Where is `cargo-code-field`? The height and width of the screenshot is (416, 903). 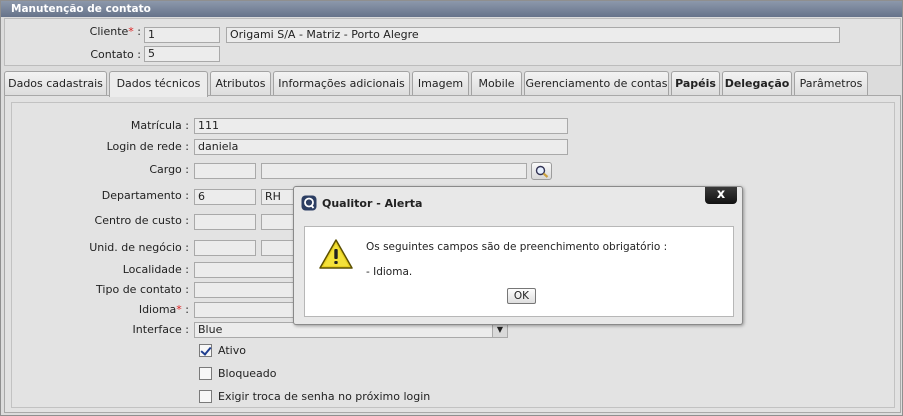 cargo-code-field is located at coordinates (225, 171).